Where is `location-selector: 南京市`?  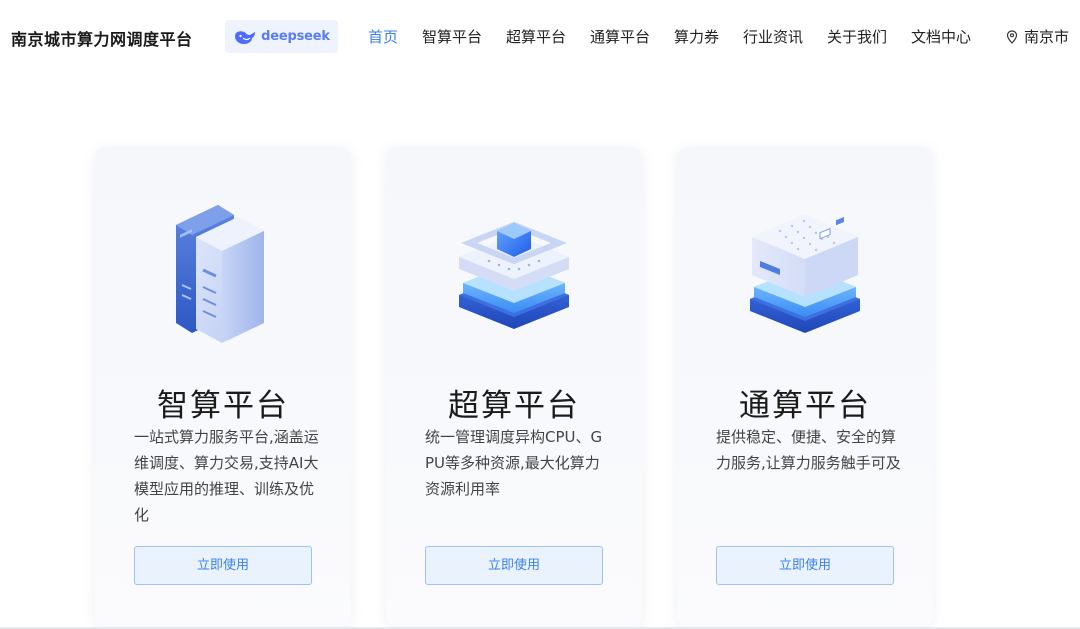 location-selector: 南京市 is located at coordinates (1037, 36).